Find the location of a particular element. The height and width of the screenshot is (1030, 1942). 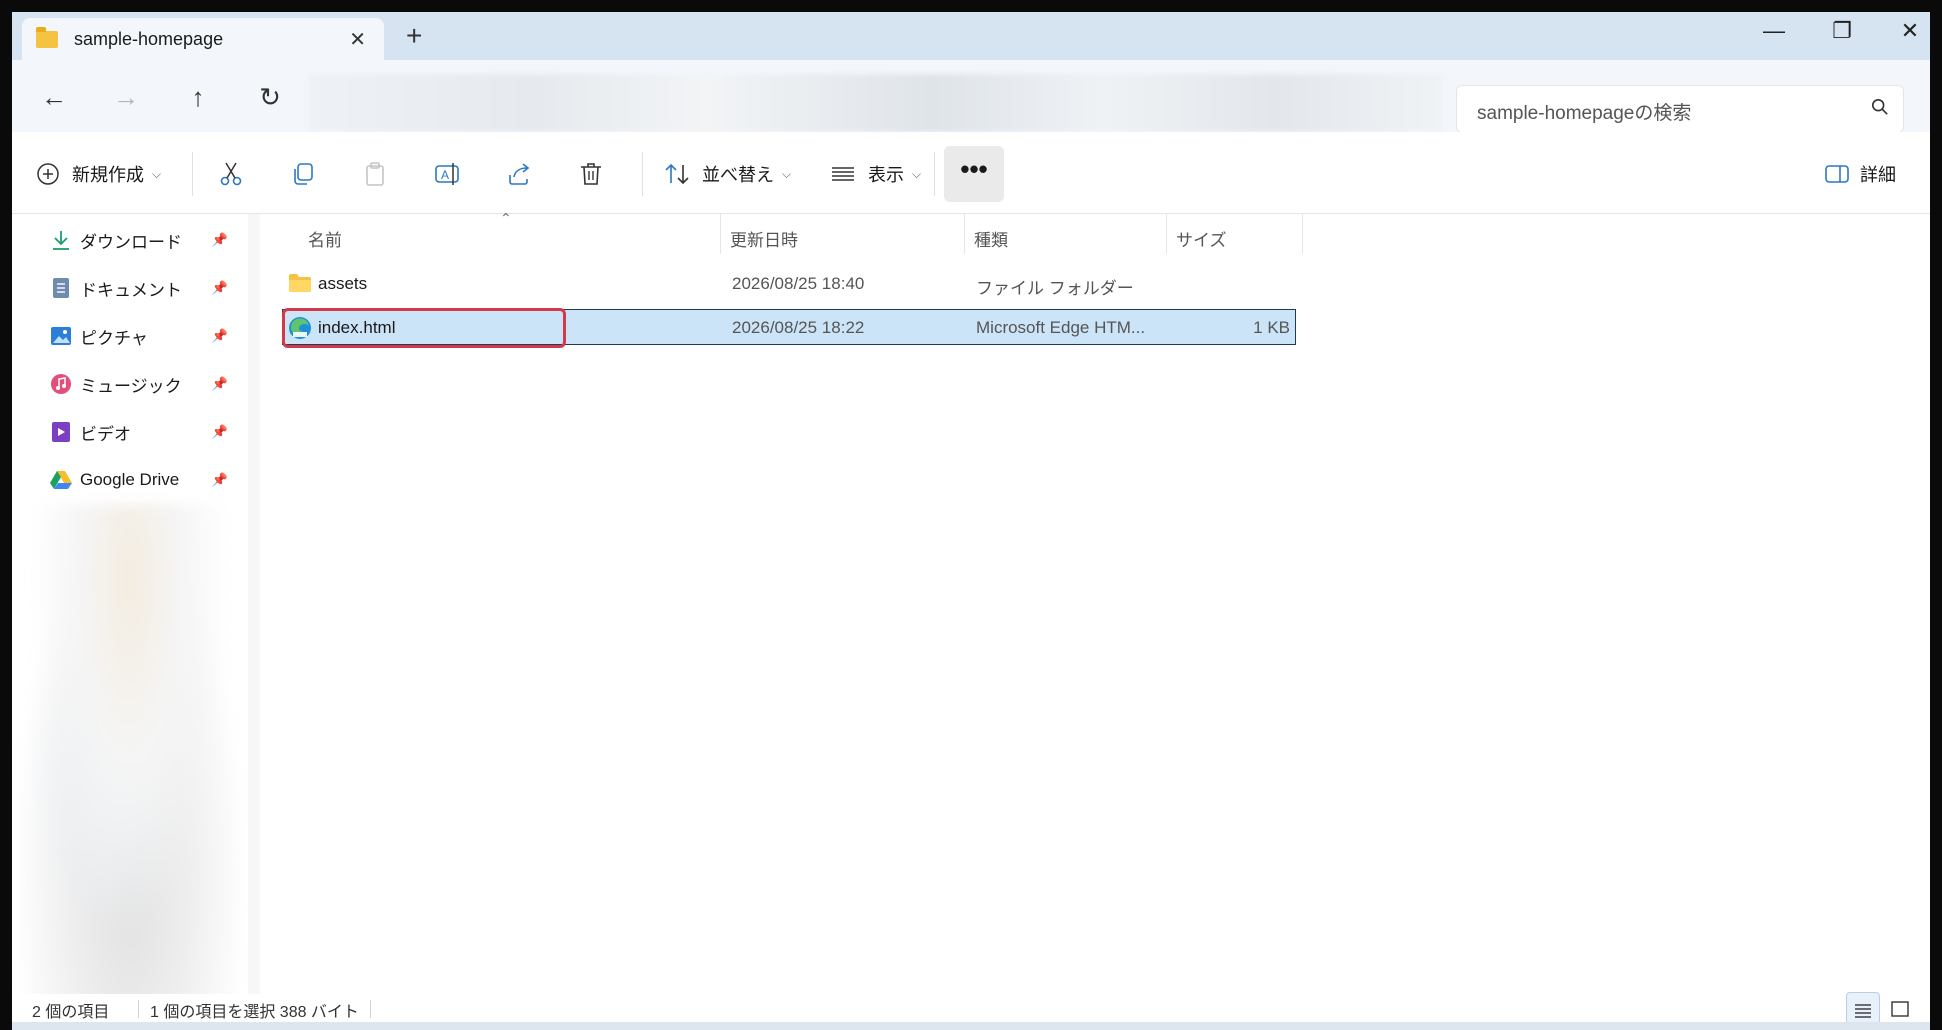

restore-button: ❐ is located at coordinates (1842, 31).